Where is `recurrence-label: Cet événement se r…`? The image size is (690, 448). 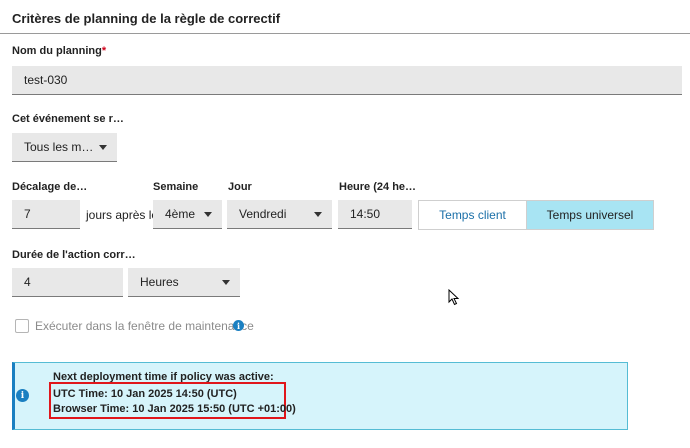 recurrence-label: Cet événement se r… is located at coordinates (68, 119).